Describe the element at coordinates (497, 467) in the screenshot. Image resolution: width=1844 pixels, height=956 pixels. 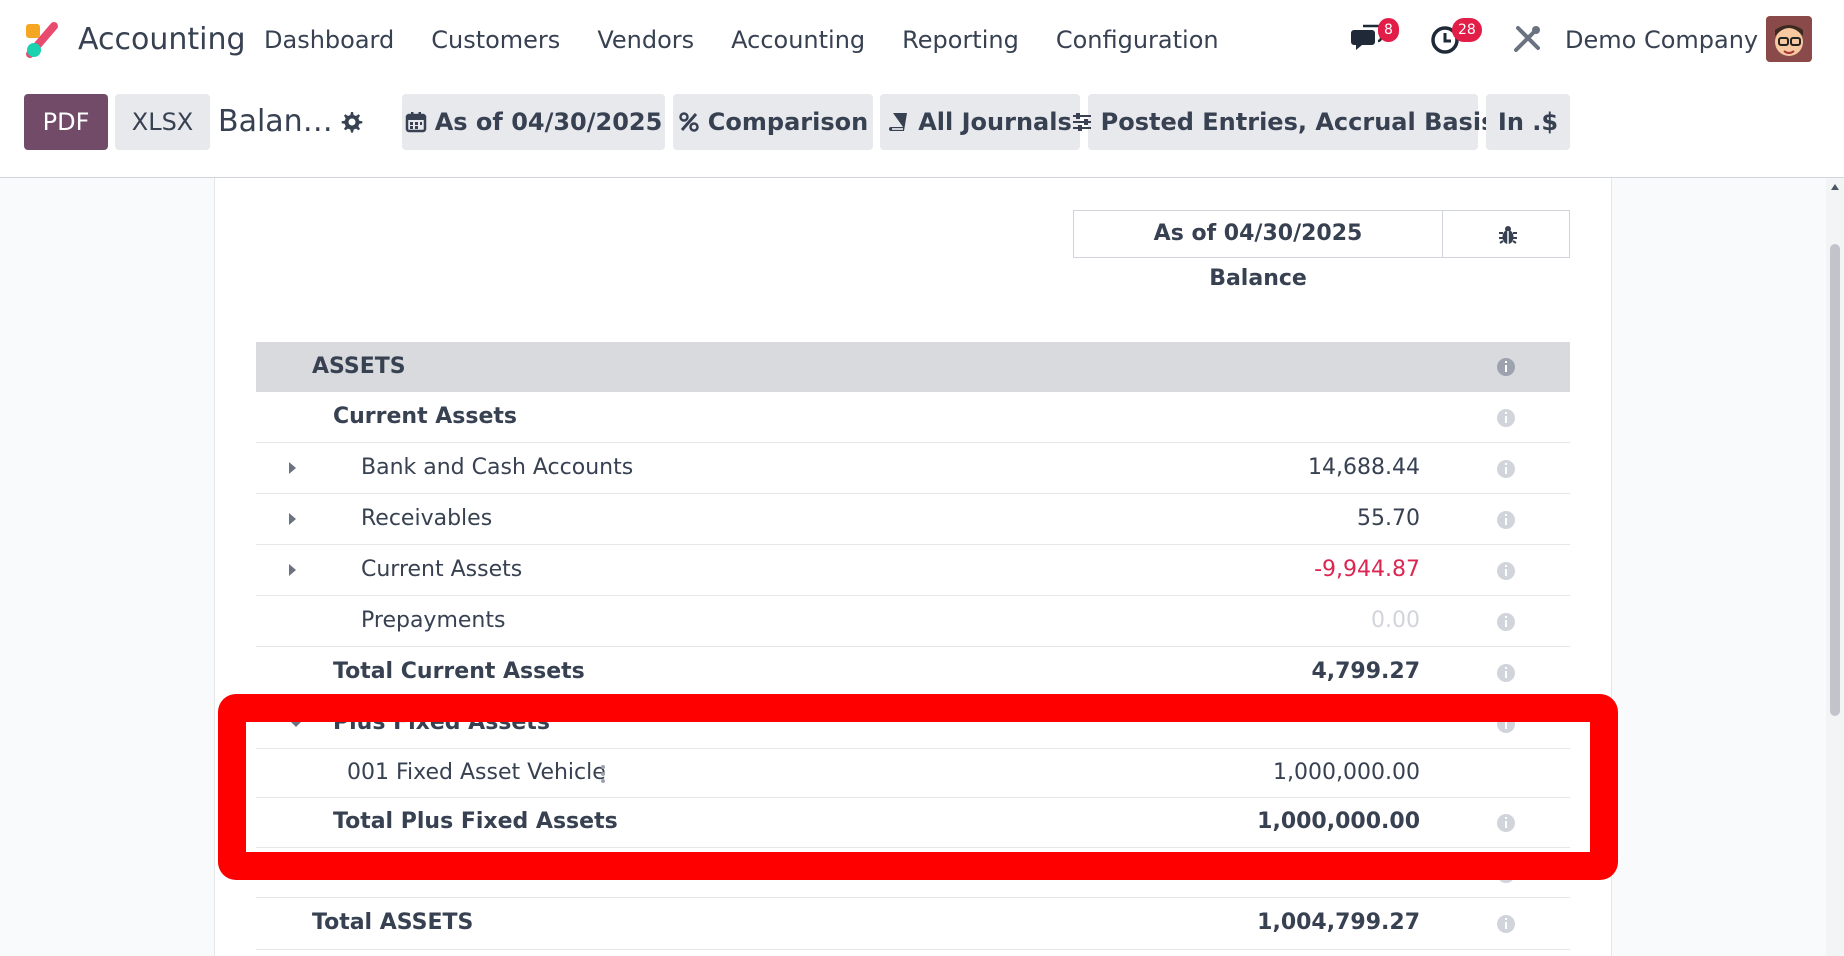
I see `line-label: Bank and Cash Accounts` at that location.